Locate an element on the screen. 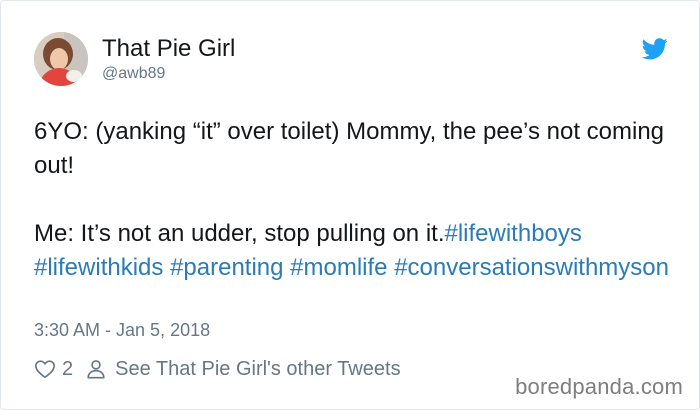 The width and height of the screenshot is (700, 410). tweet-actions: 2 See That Pie Girl's other Tweets is located at coordinates (217, 369).